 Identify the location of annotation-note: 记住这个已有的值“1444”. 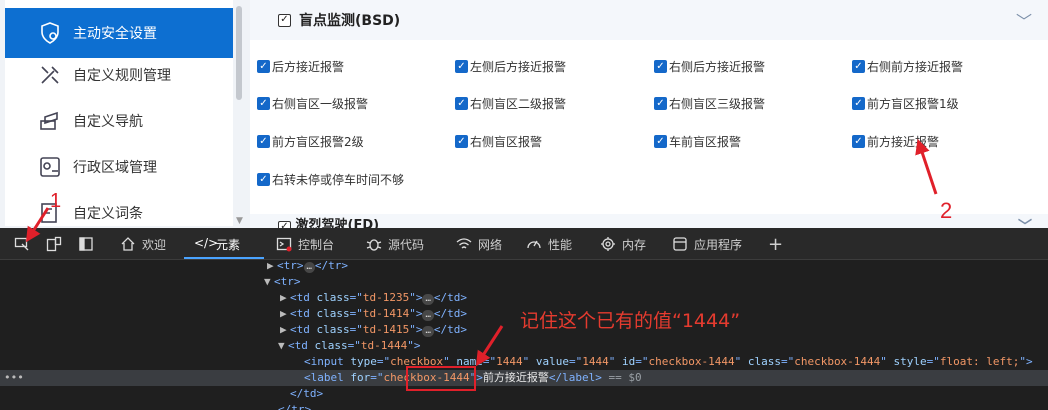
(630, 321).